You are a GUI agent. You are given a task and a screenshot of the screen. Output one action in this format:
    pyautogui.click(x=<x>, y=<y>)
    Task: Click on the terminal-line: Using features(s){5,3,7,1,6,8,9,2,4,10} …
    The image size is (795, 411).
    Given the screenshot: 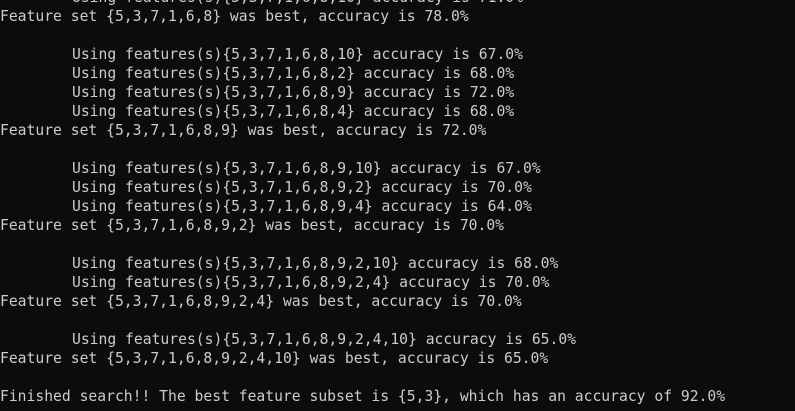 What is the action you would take?
    pyautogui.click(x=324, y=339)
    